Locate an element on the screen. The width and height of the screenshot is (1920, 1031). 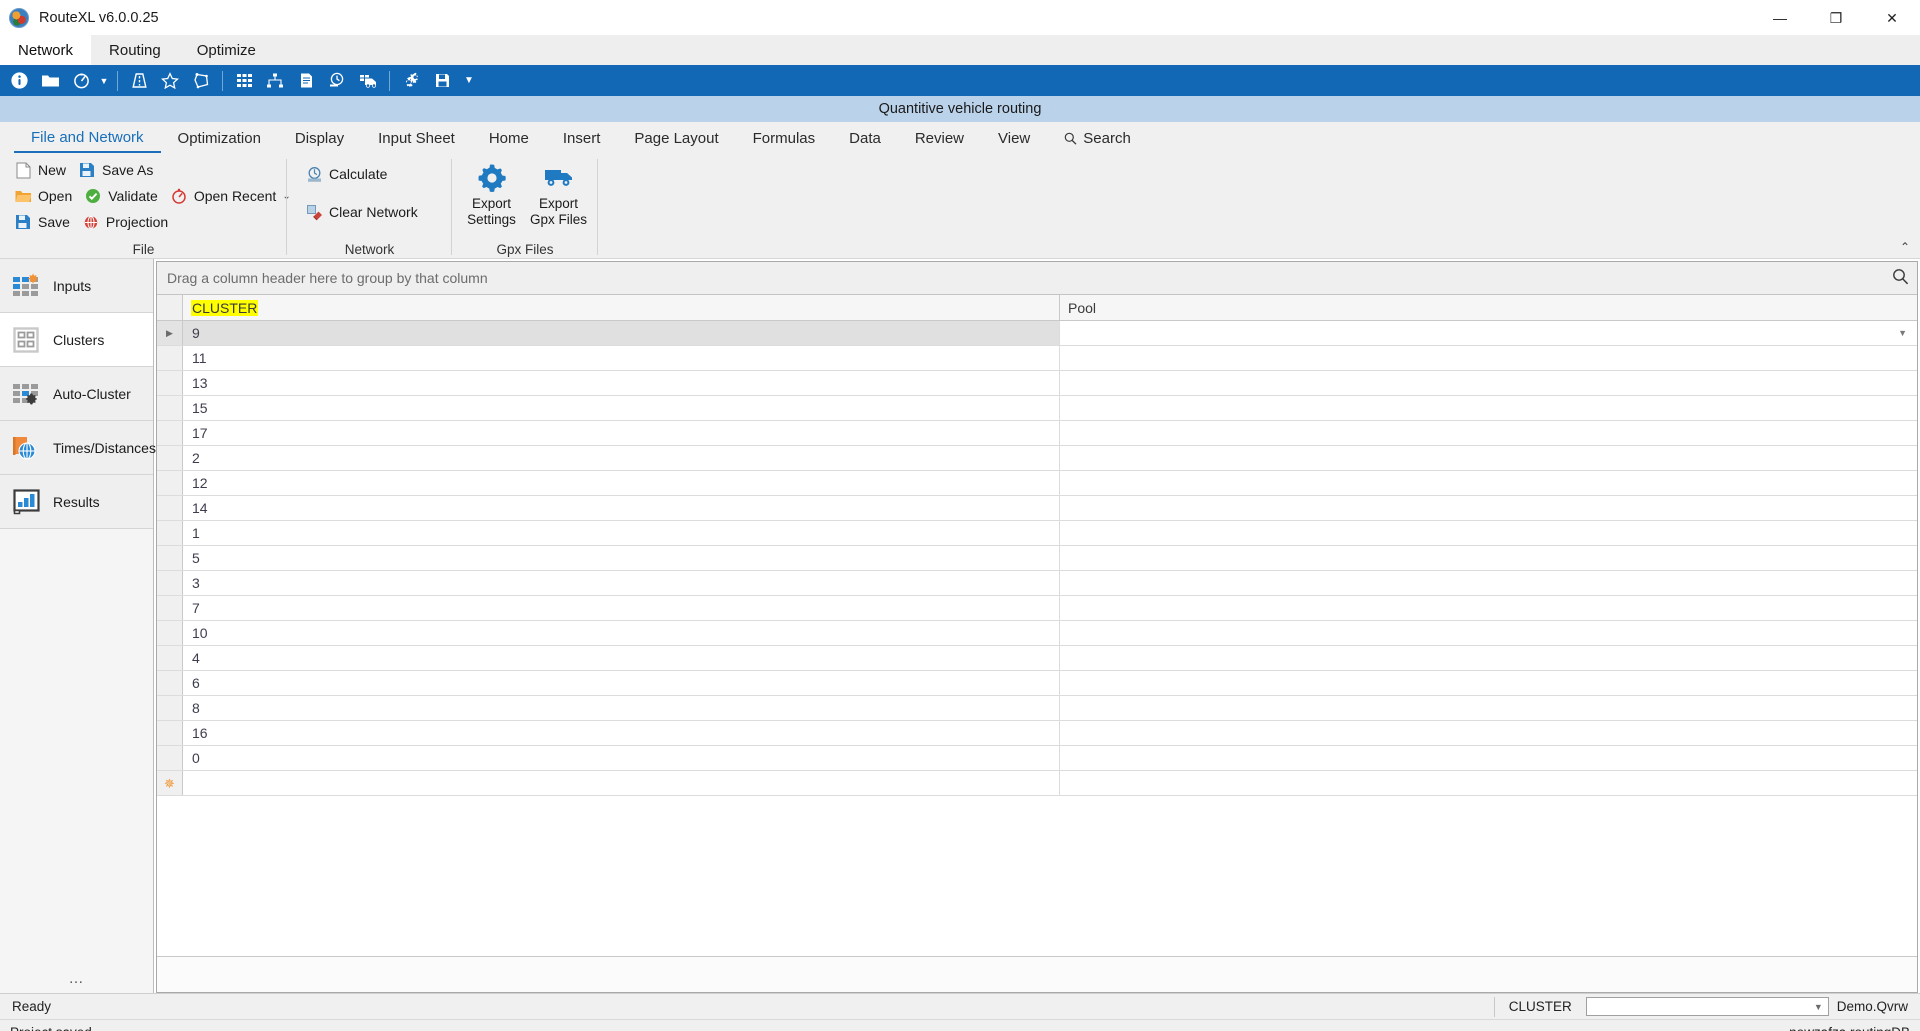
ribbon-search: Search is located at coordinates (1097, 138).